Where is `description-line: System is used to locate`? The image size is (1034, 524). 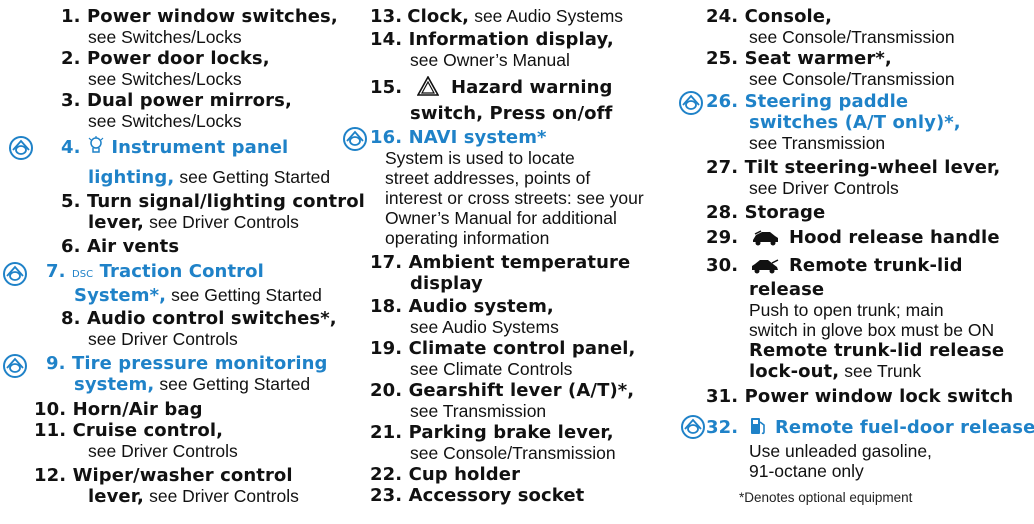
description-line: System is used to locate is located at coordinates (480, 158).